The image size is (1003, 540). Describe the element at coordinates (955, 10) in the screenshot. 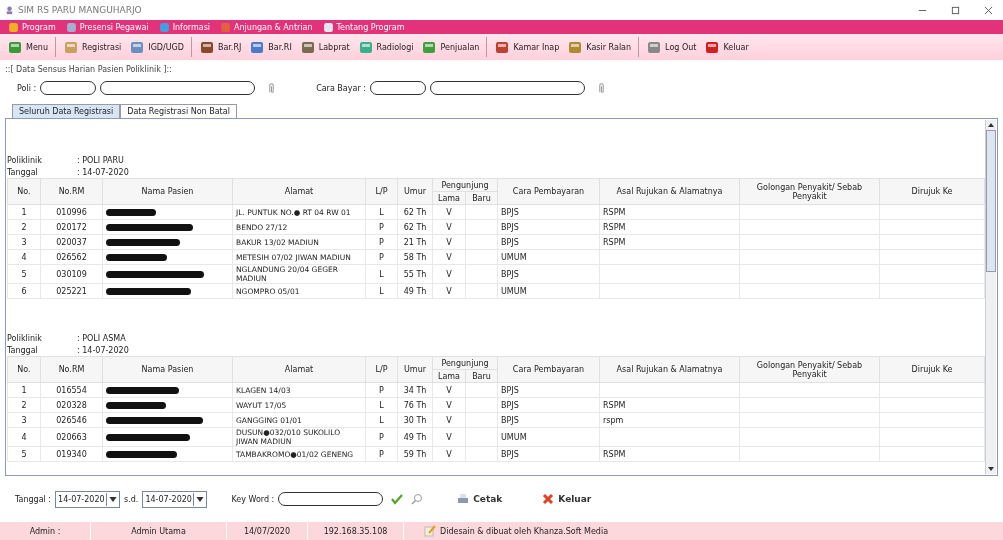

I see `maximize-icon` at that location.